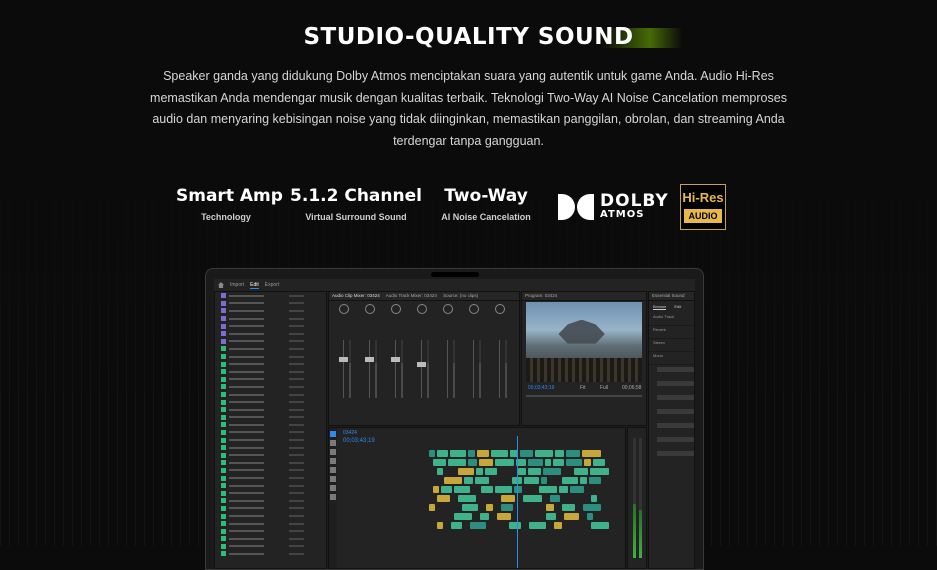 This screenshot has height=570, width=937. I want to click on essential-item: Mono, so click(671, 358).